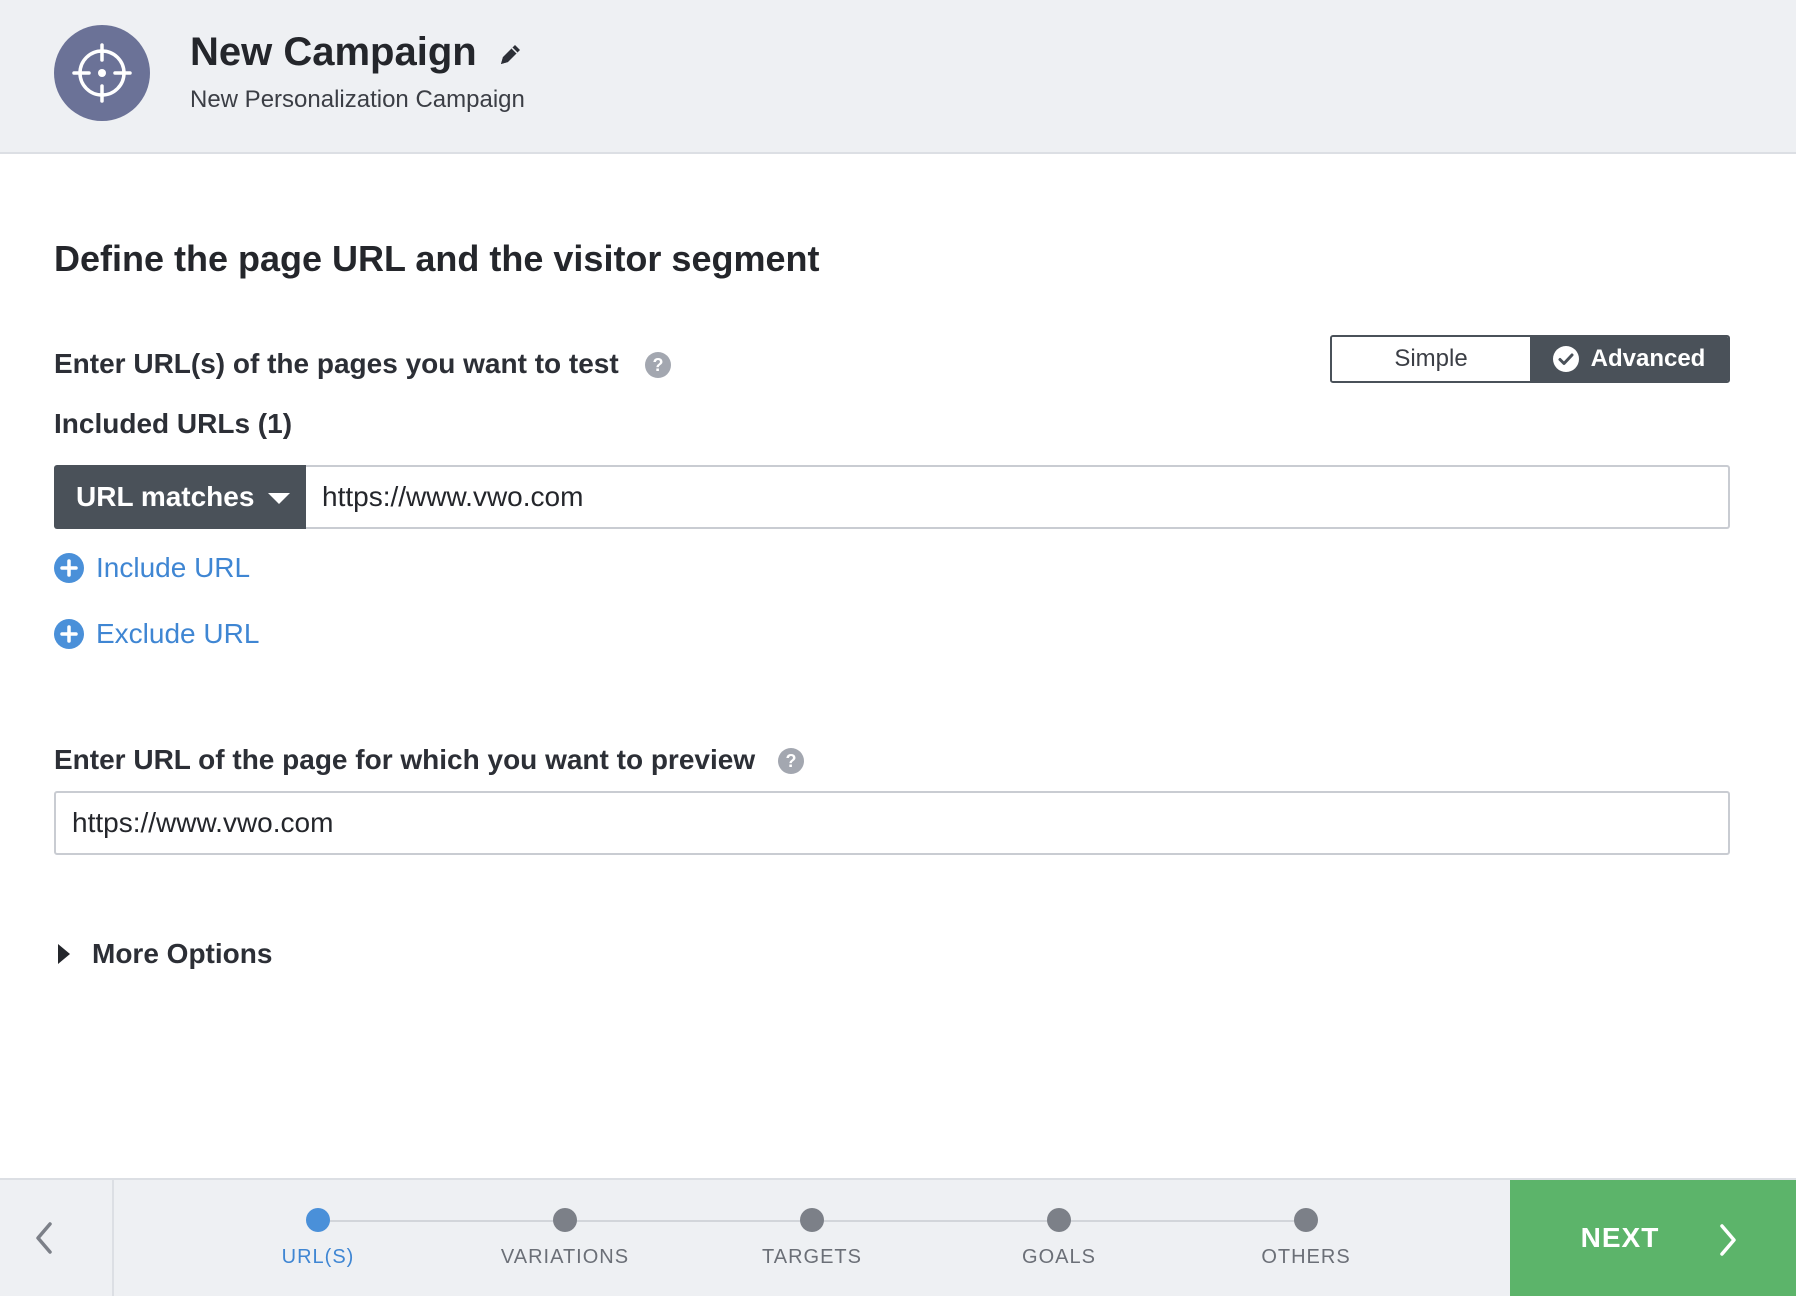  Describe the element at coordinates (333, 52) in the screenshot. I see `campaign-title: New Campaign` at that location.